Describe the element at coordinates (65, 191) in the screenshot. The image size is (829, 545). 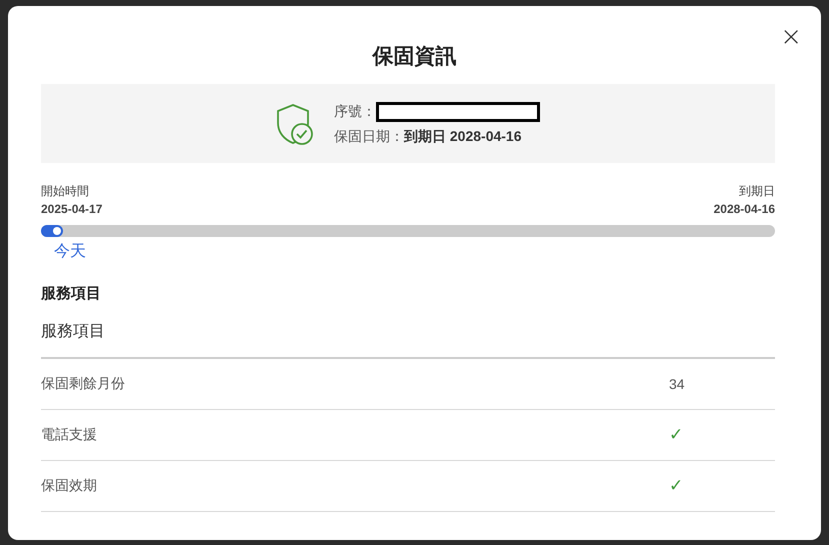
I see `start-label: 開始時間` at that location.